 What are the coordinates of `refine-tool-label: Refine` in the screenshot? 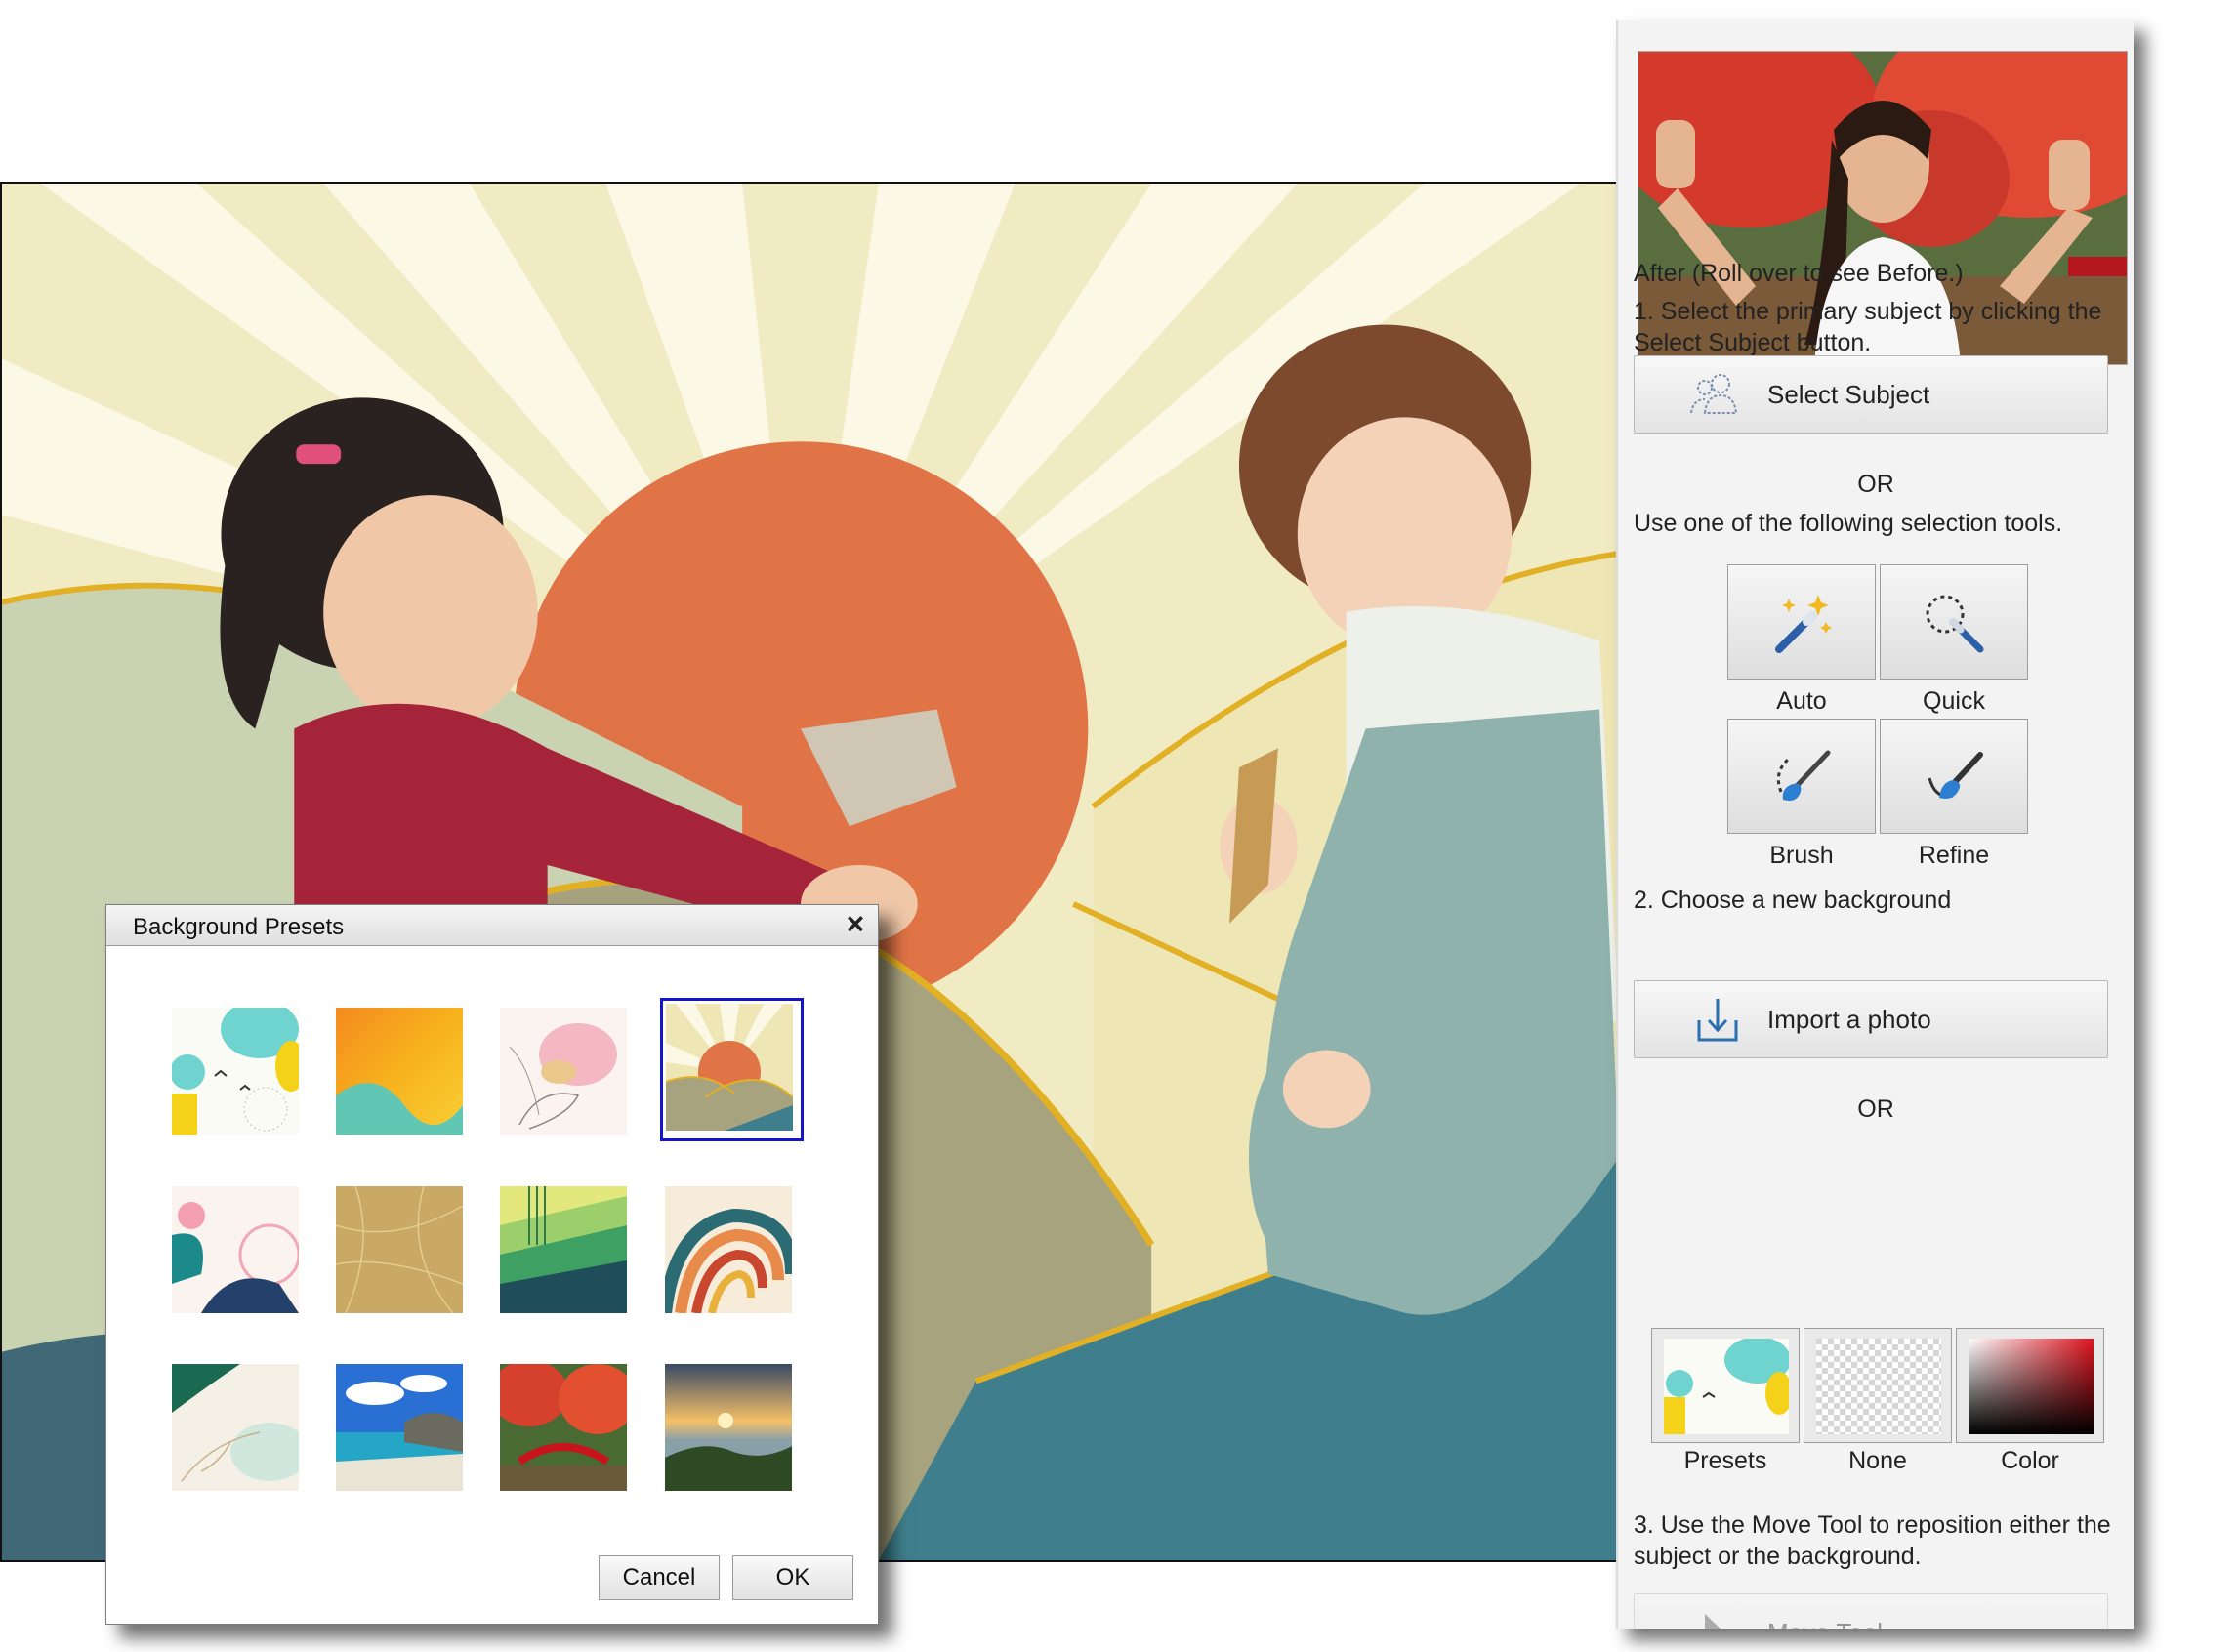 It's located at (1954, 855).